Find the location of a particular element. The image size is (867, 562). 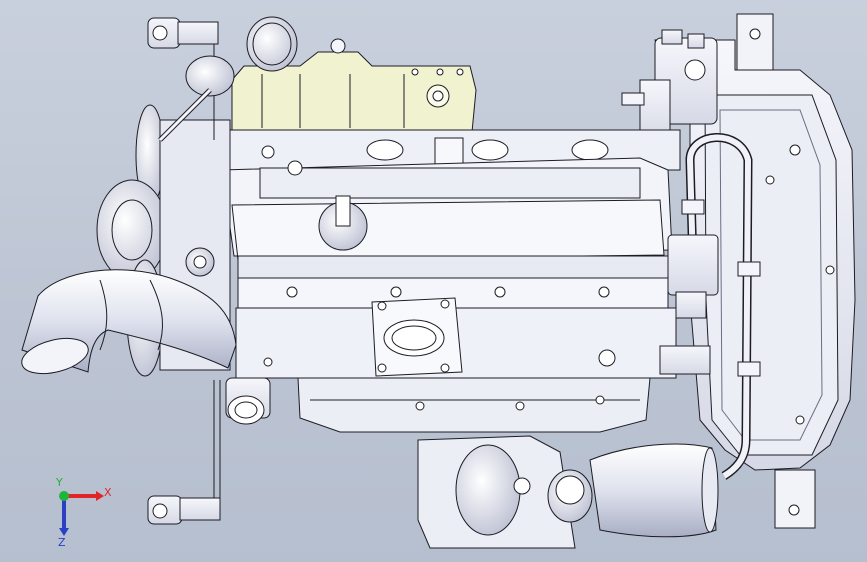

y-axis-dot is located at coordinates (64, 496).